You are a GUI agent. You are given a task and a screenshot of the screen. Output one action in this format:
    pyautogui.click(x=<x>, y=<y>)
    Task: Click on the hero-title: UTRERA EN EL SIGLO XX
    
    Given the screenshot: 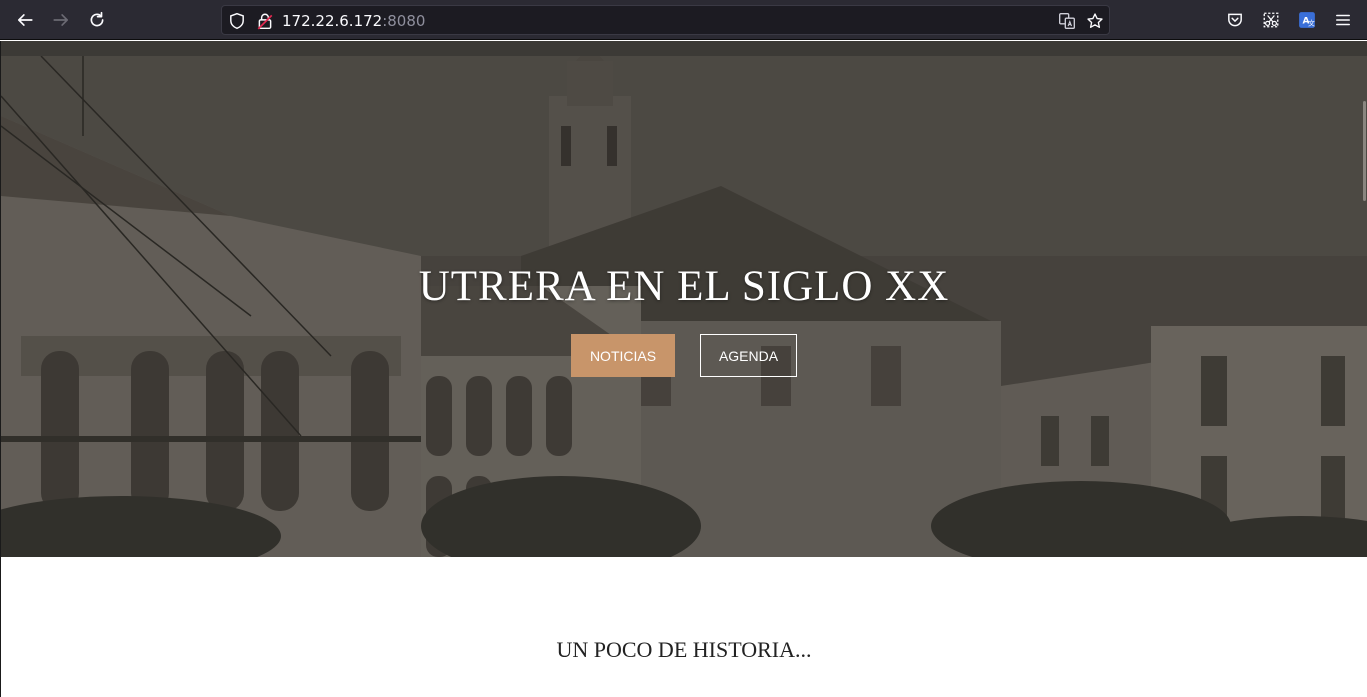 What is the action you would take?
    pyautogui.click(x=684, y=286)
    